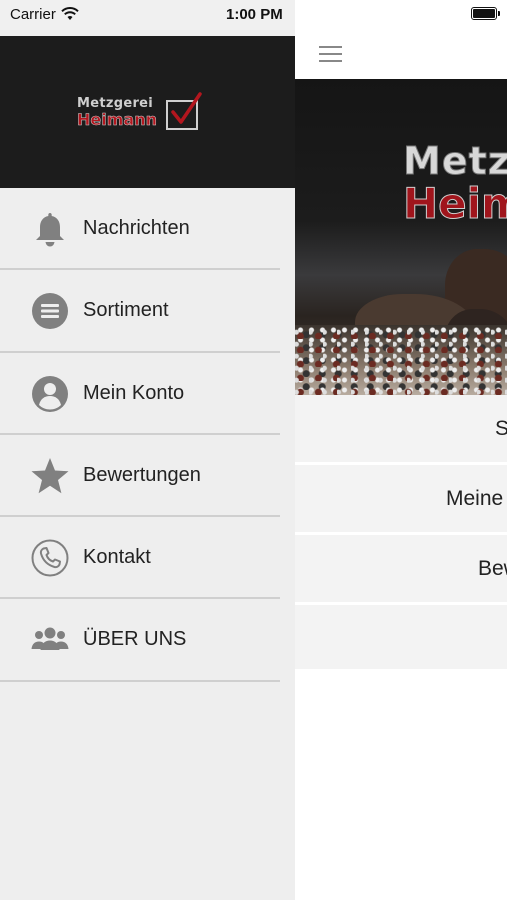 This screenshot has width=507, height=900. I want to click on clock: 1:00 PM, so click(254, 14).